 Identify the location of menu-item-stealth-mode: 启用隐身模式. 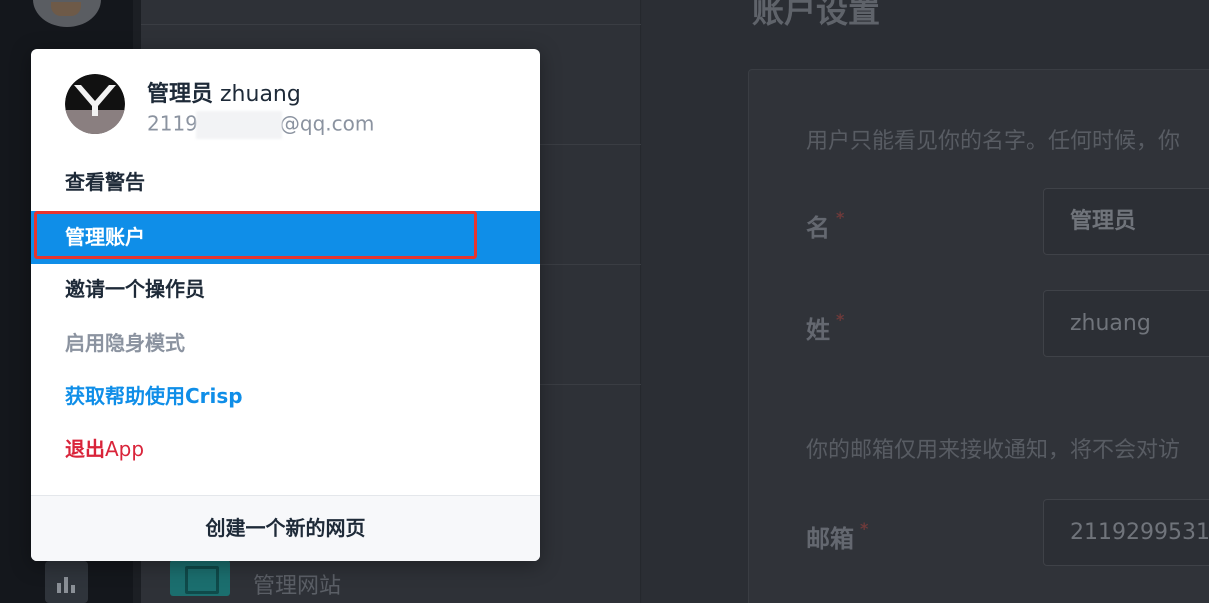
(285, 343).